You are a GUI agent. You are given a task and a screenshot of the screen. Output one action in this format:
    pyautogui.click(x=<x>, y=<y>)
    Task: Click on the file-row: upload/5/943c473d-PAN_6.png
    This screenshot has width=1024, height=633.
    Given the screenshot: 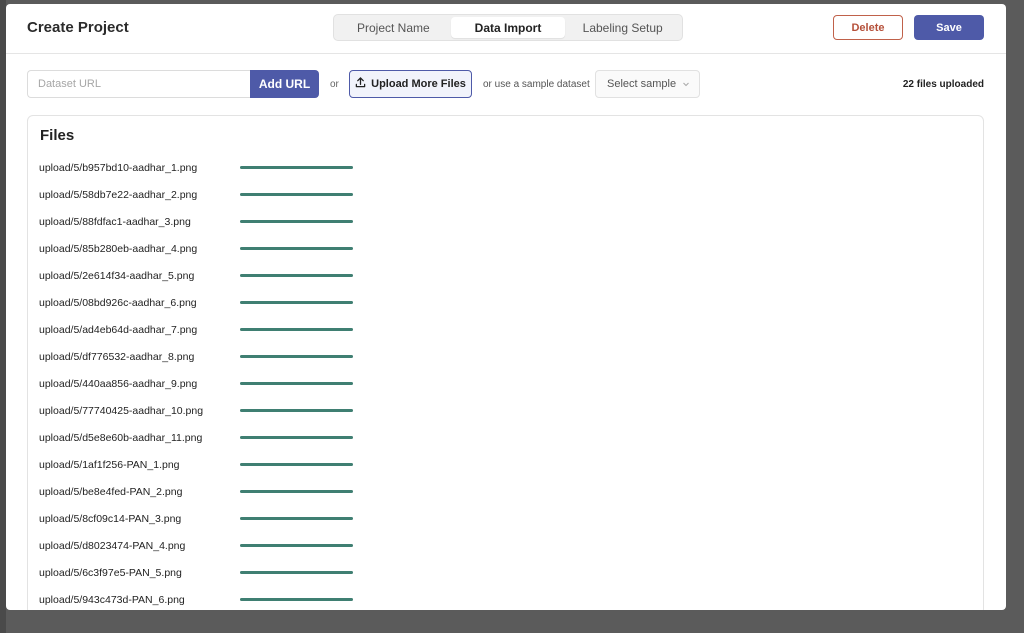 What is the action you would take?
    pyautogui.click(x=339, y=598)
    